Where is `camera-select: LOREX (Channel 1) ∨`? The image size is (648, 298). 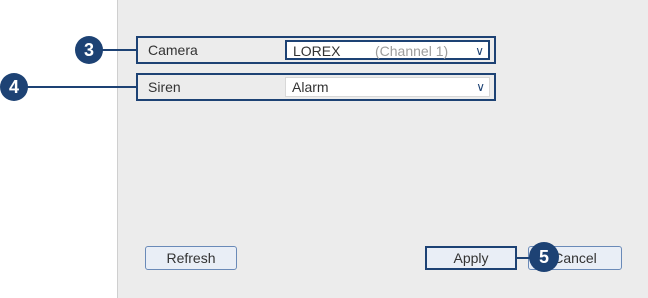 camera-select: LOREX (Channel 1) ∨ is located at coordinates (387, 50).